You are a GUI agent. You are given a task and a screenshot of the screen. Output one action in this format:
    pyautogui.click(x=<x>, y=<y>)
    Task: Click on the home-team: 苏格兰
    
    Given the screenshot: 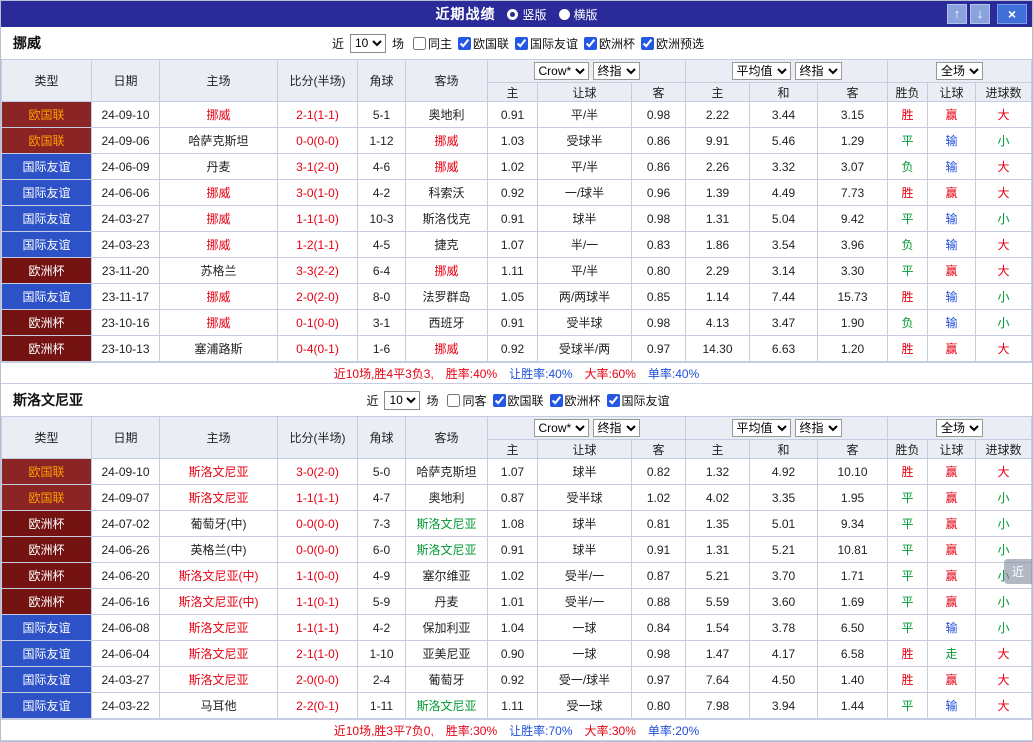 What is the action you would take?
    pyautogui.click(x=218, y=270)
    